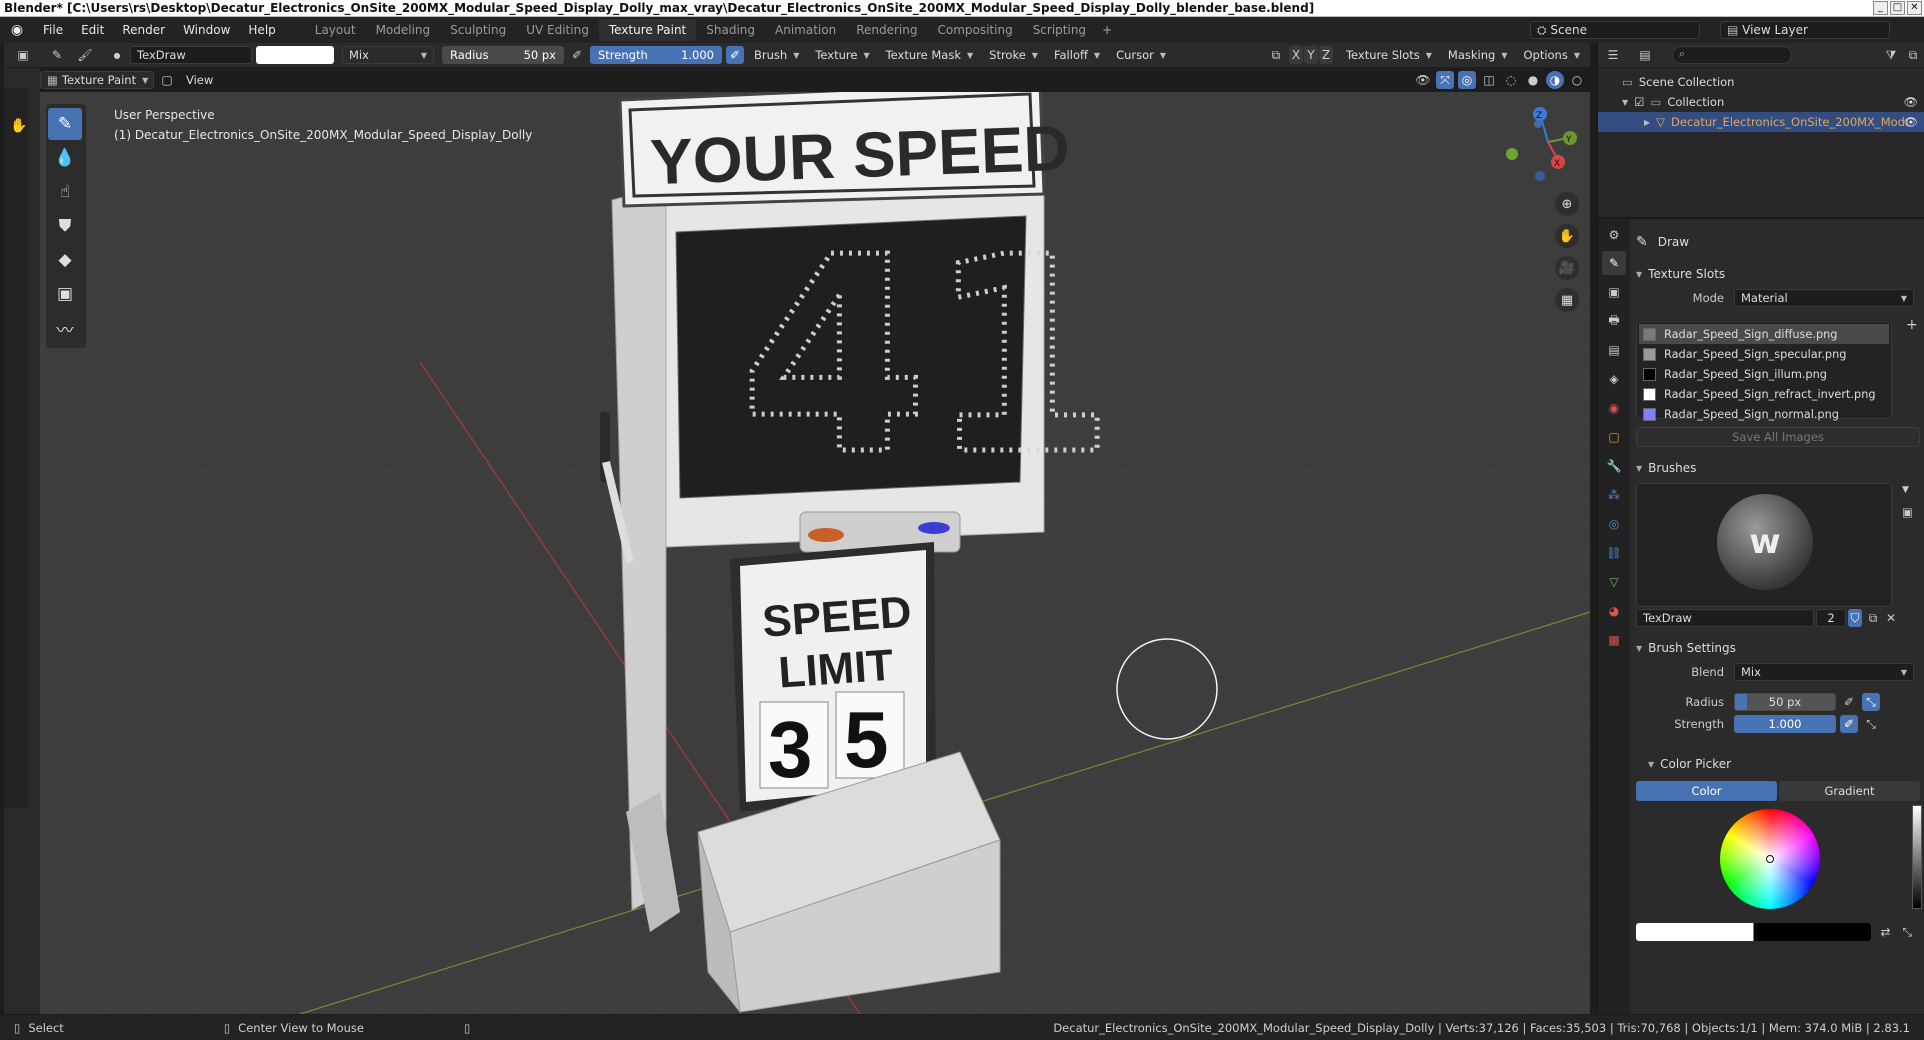 This screenshot has width=1924, height=1040. Describe the element at coordinates (65, 124) in the screenshot. I see `draw-tool-button: ✎` at that location.